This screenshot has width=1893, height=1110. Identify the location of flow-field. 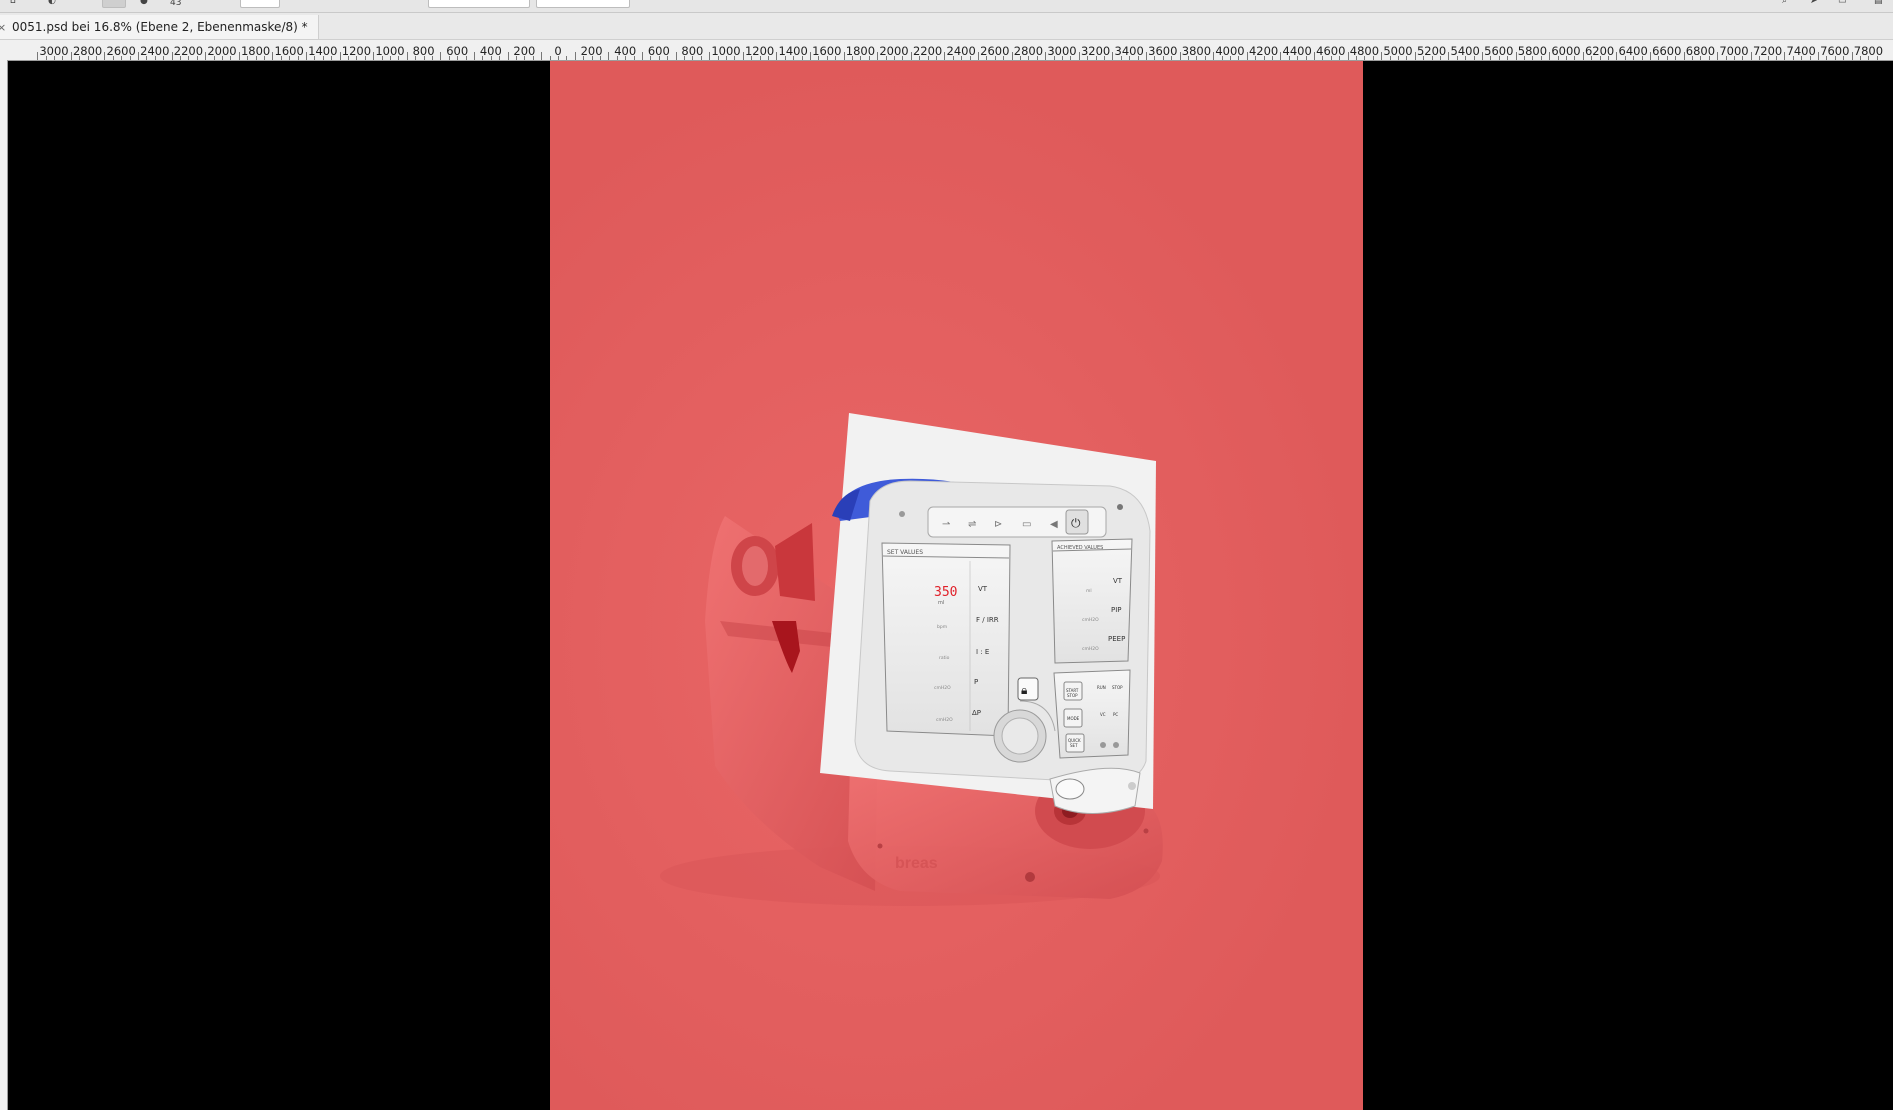
(583, 4).